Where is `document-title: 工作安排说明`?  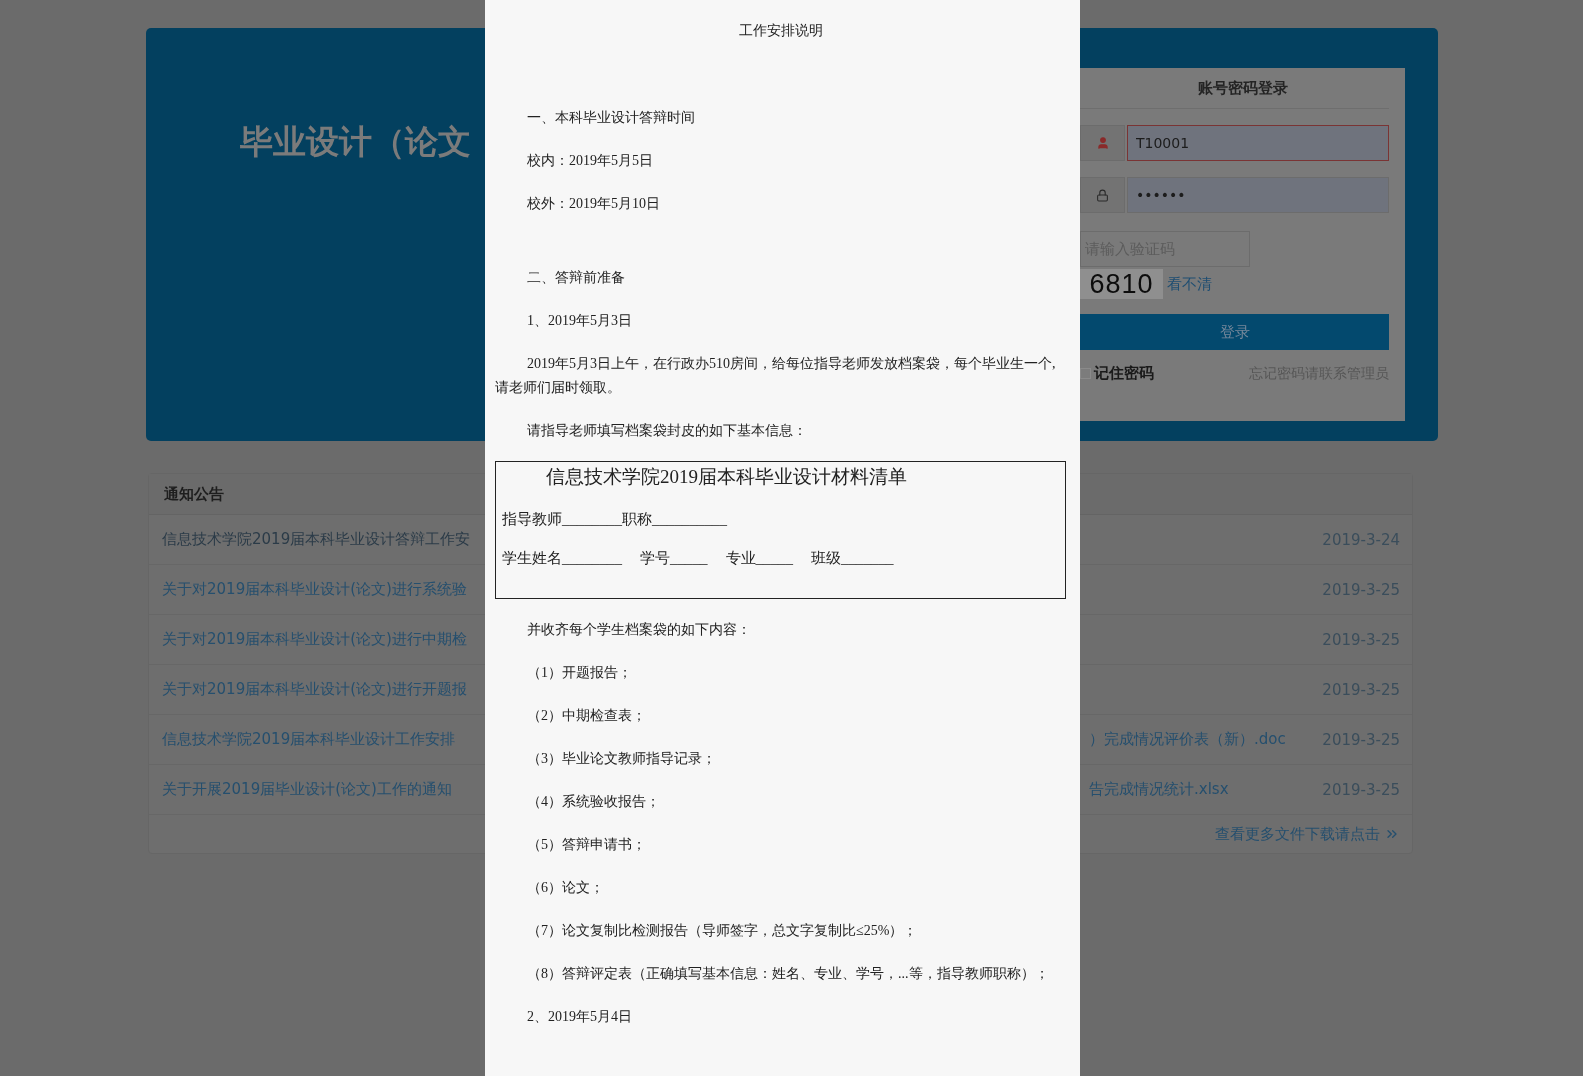 document-title: 工作安排说明 is located at coordinates (780, 31).